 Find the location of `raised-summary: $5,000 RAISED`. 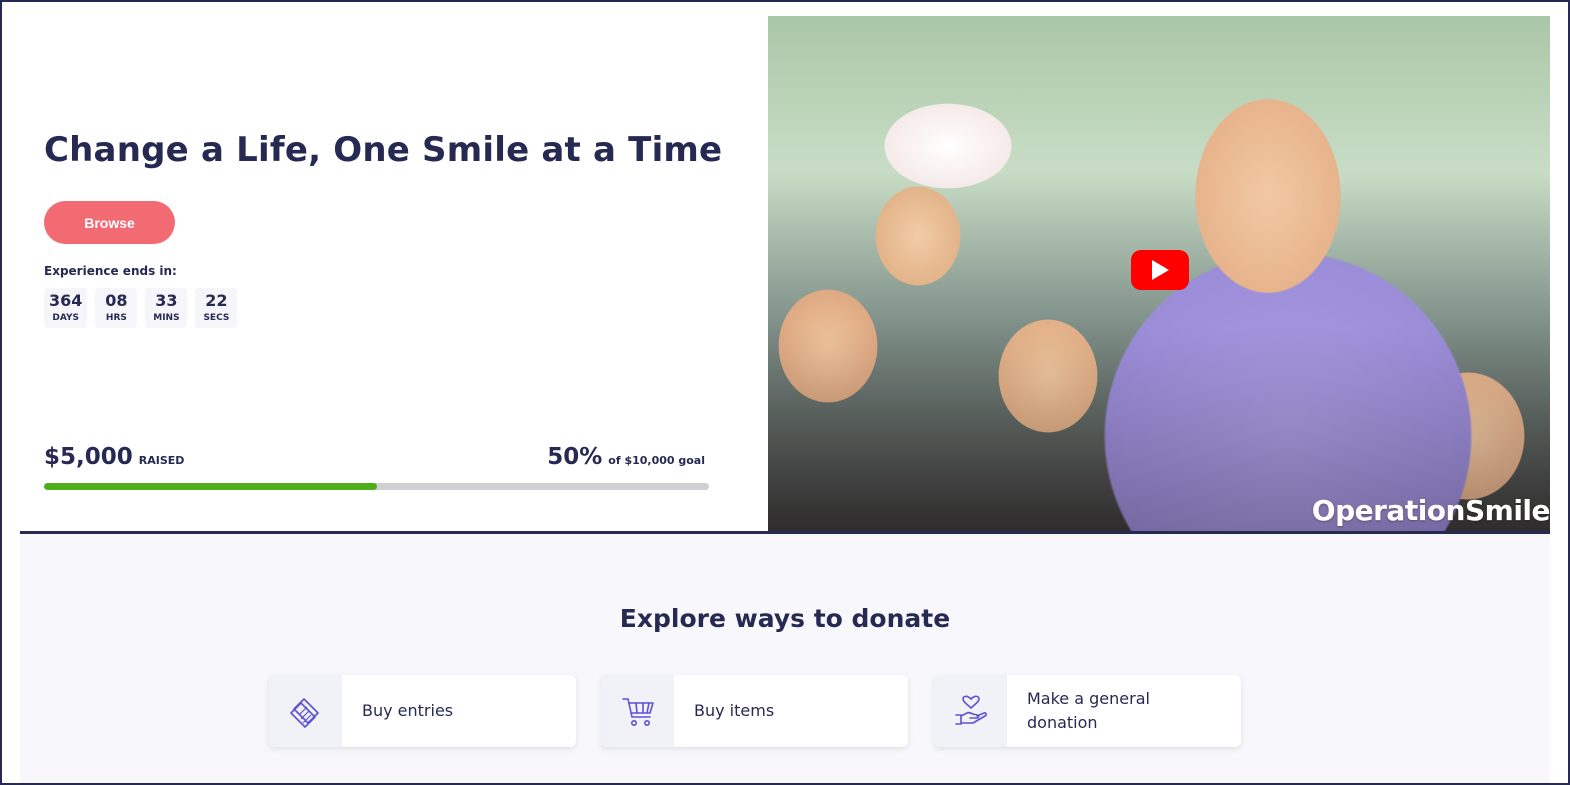

raised-summary: $5,000 RAISED is located at coordinates (114, 457).